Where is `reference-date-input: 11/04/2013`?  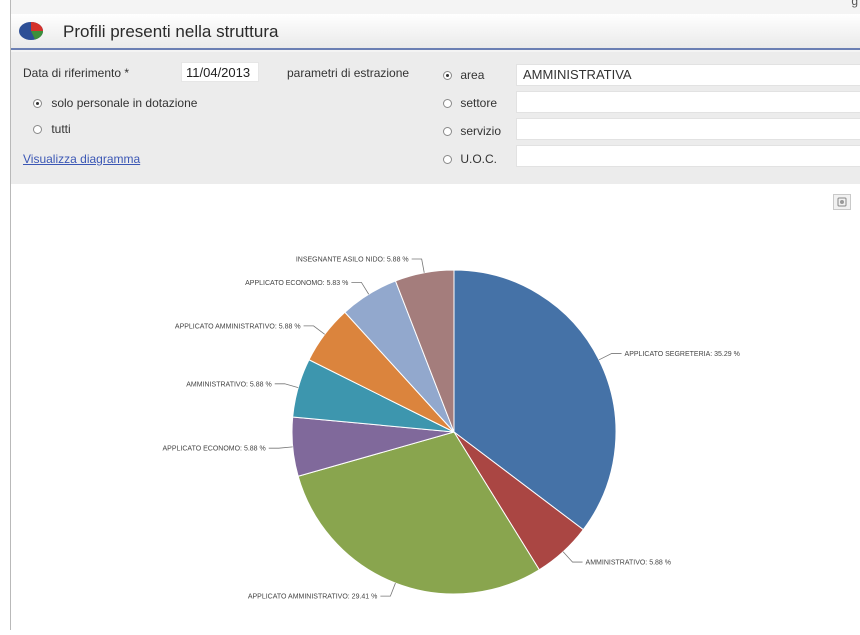
reference-date-input: 11/04/2013 is located at coordinates (220, 72).